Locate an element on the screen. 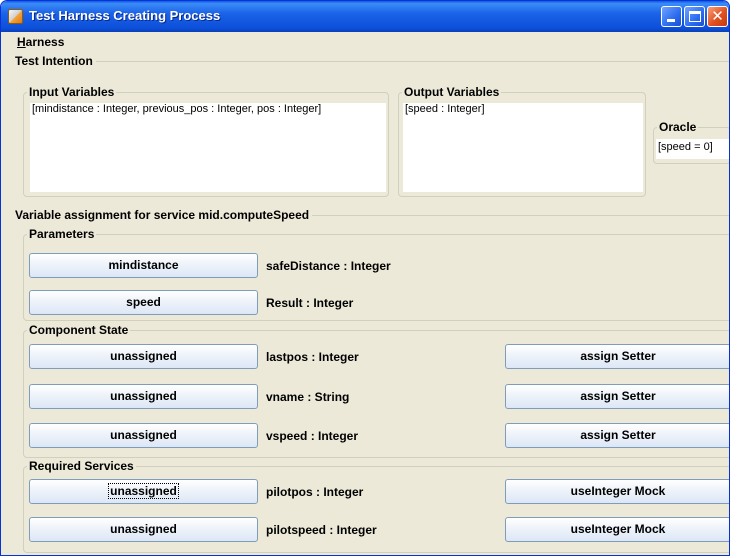 Image resolution: width=737 pixels, height=558 pixels. param-safedistance-label: safeDistance : Integer is located at coordinates (328, 266).